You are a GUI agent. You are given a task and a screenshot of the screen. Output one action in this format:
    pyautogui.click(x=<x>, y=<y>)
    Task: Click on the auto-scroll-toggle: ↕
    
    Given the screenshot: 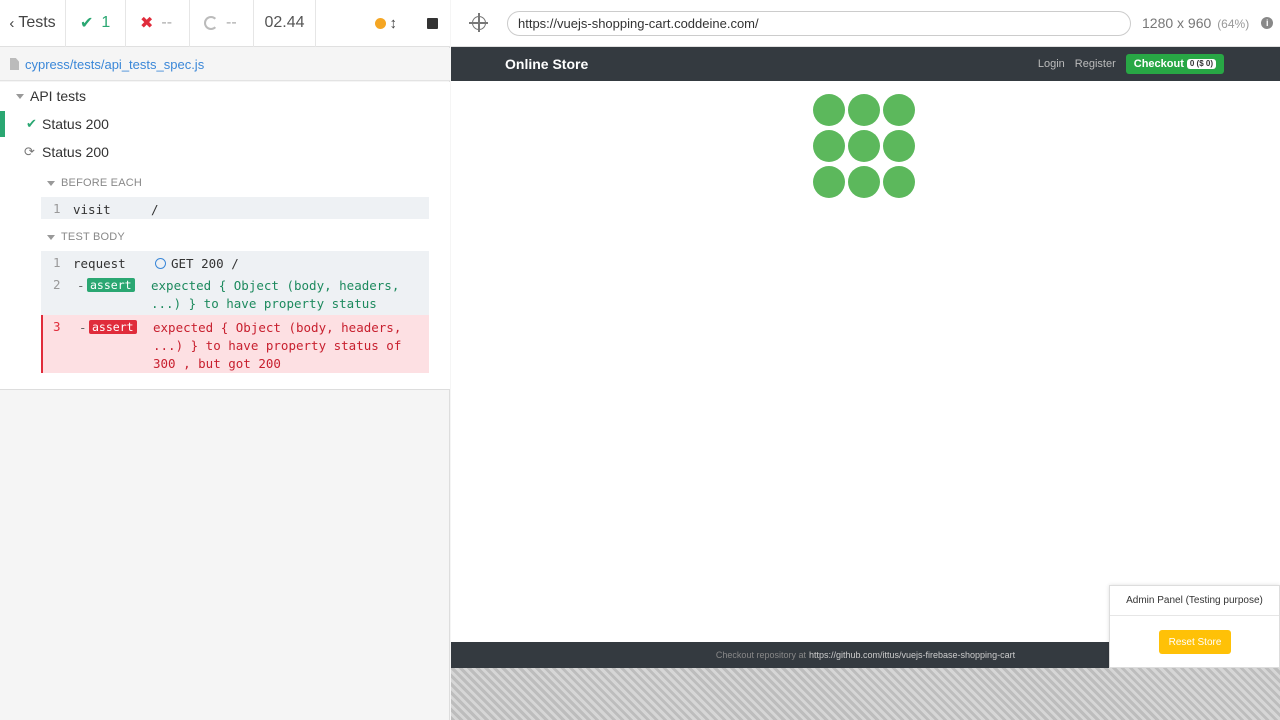 What is the action you would take?
    pyautogui.click(x=386, y=23)
    